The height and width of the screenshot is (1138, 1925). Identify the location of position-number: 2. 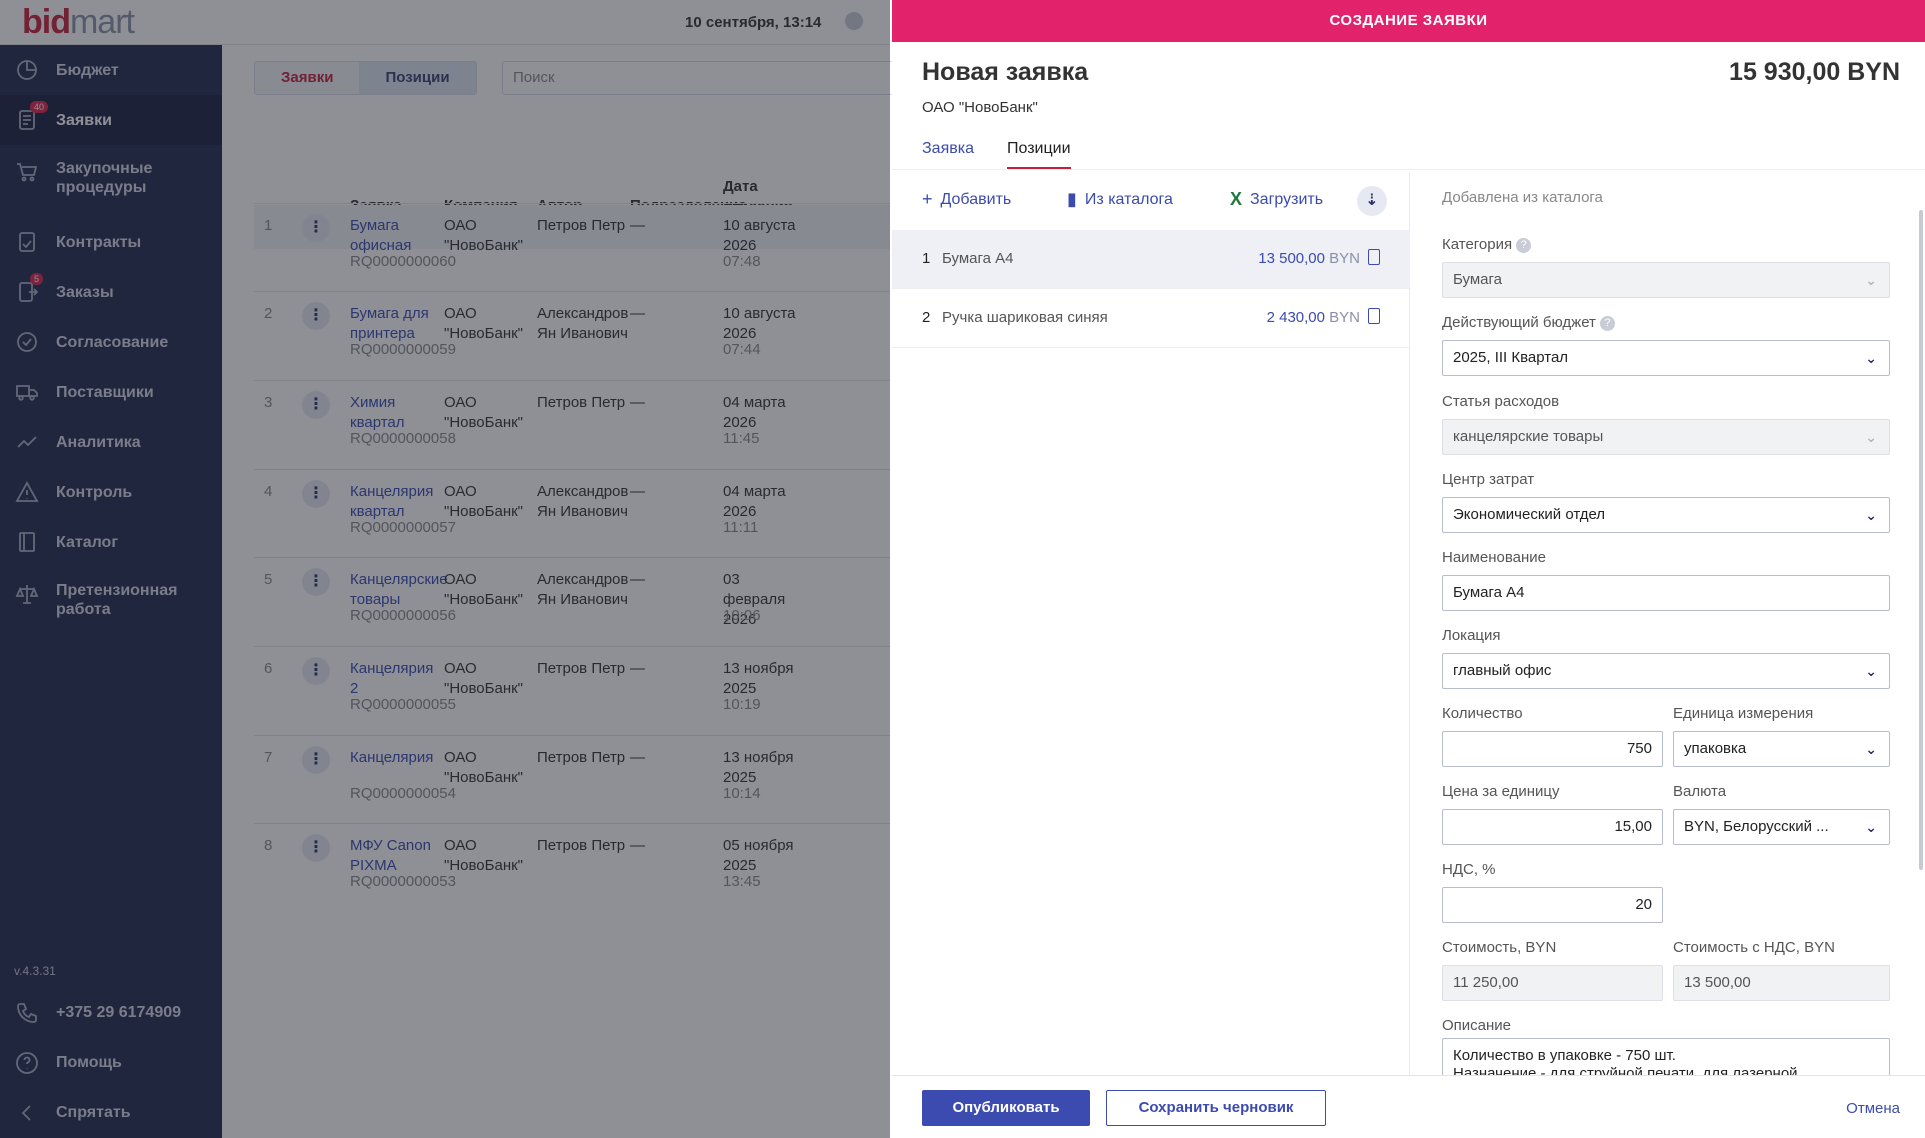
(926, 317).